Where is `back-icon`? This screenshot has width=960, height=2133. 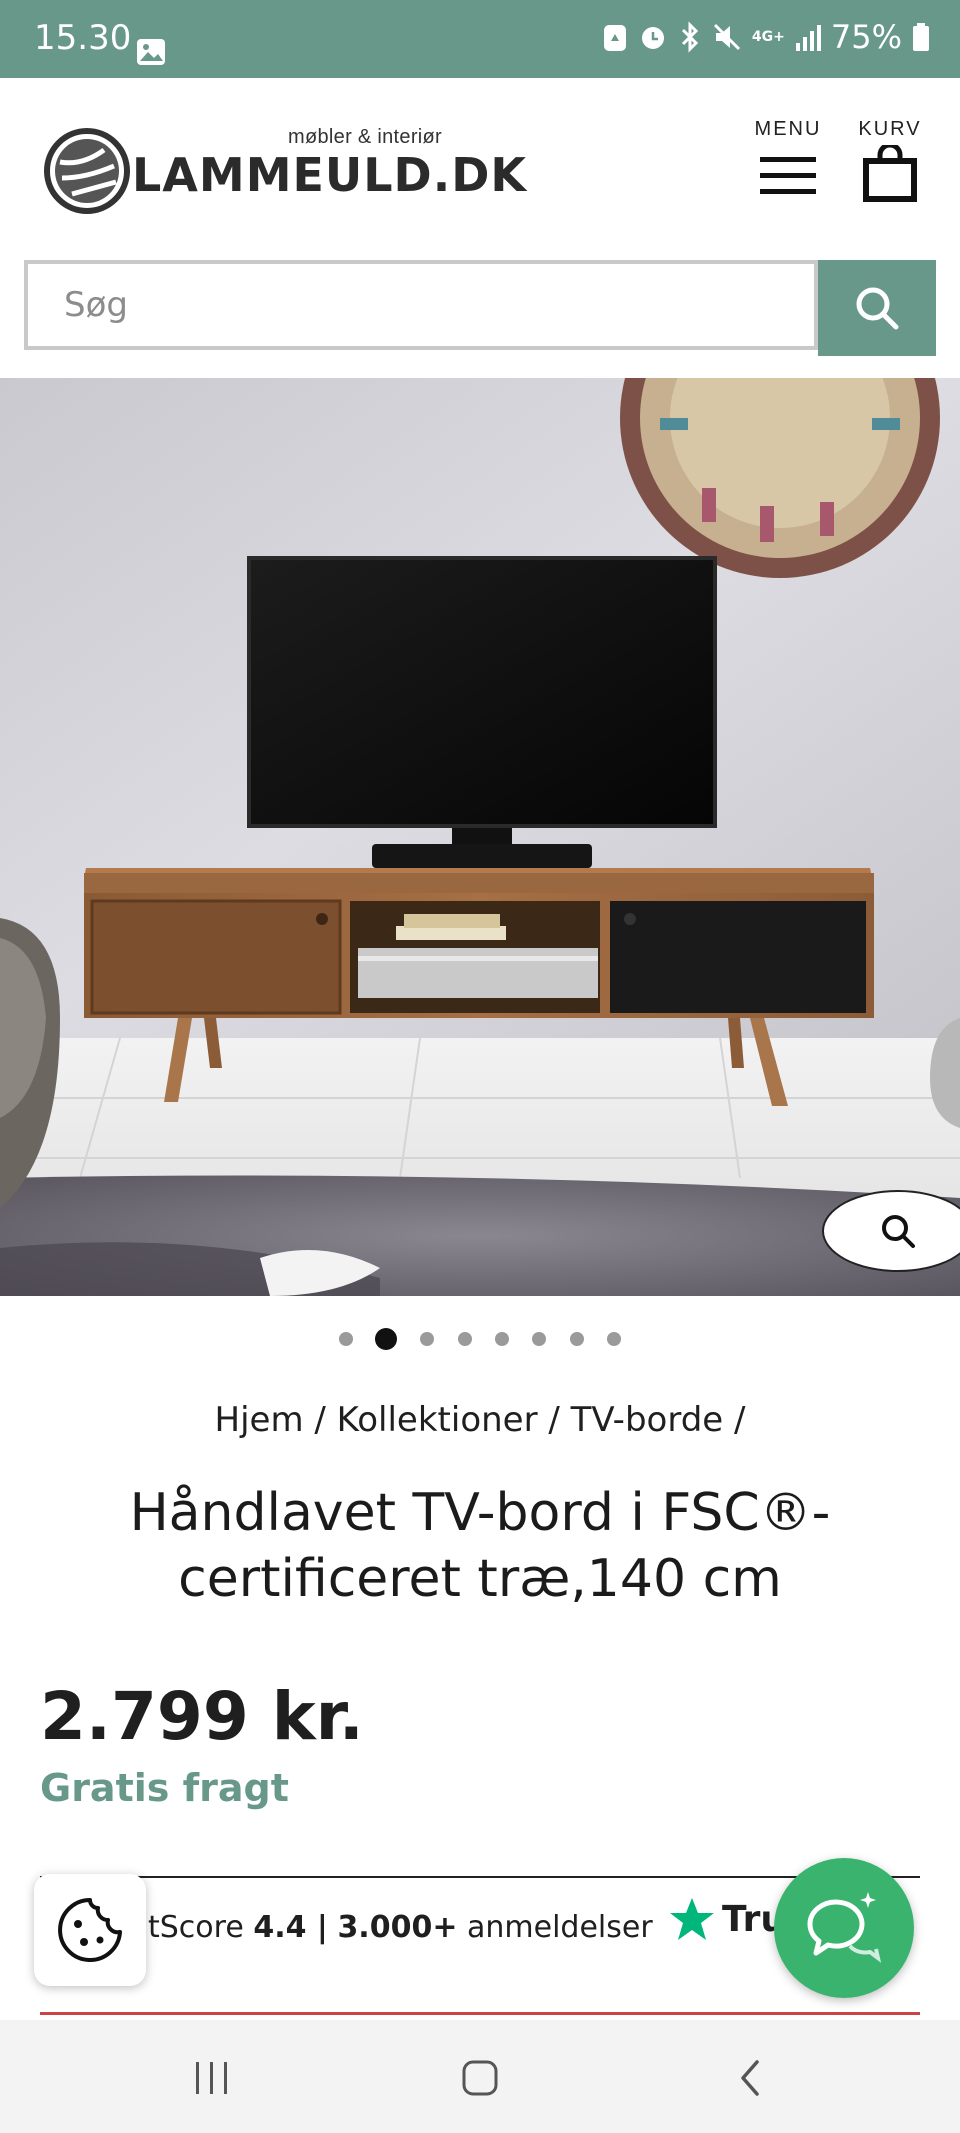
back-icon is located at coordinates (750, 2078).